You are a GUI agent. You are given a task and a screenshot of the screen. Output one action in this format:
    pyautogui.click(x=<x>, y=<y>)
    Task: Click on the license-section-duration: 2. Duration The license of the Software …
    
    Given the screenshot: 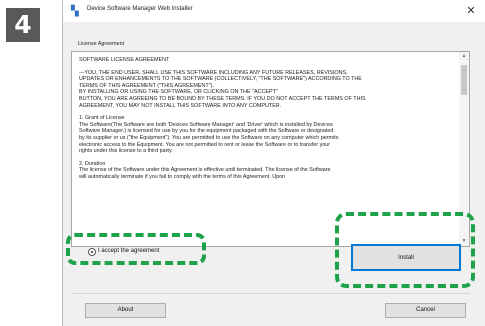 What is the action you would take?
    pyautogui.click(x=268, y=171)
    